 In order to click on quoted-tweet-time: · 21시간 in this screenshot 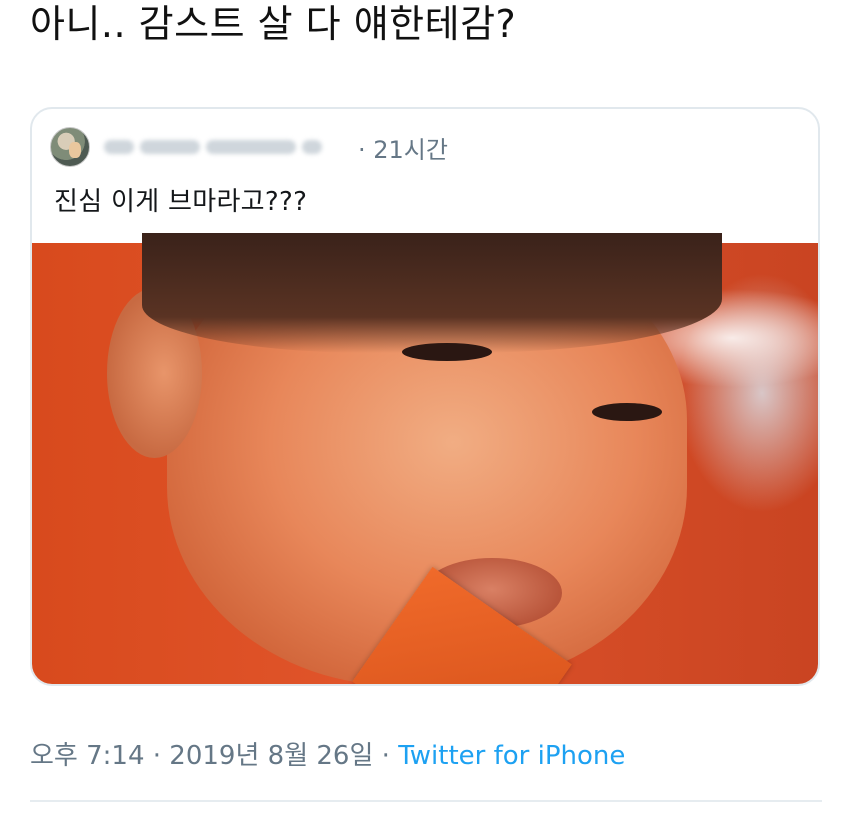, I will do `click(403, 147)`.